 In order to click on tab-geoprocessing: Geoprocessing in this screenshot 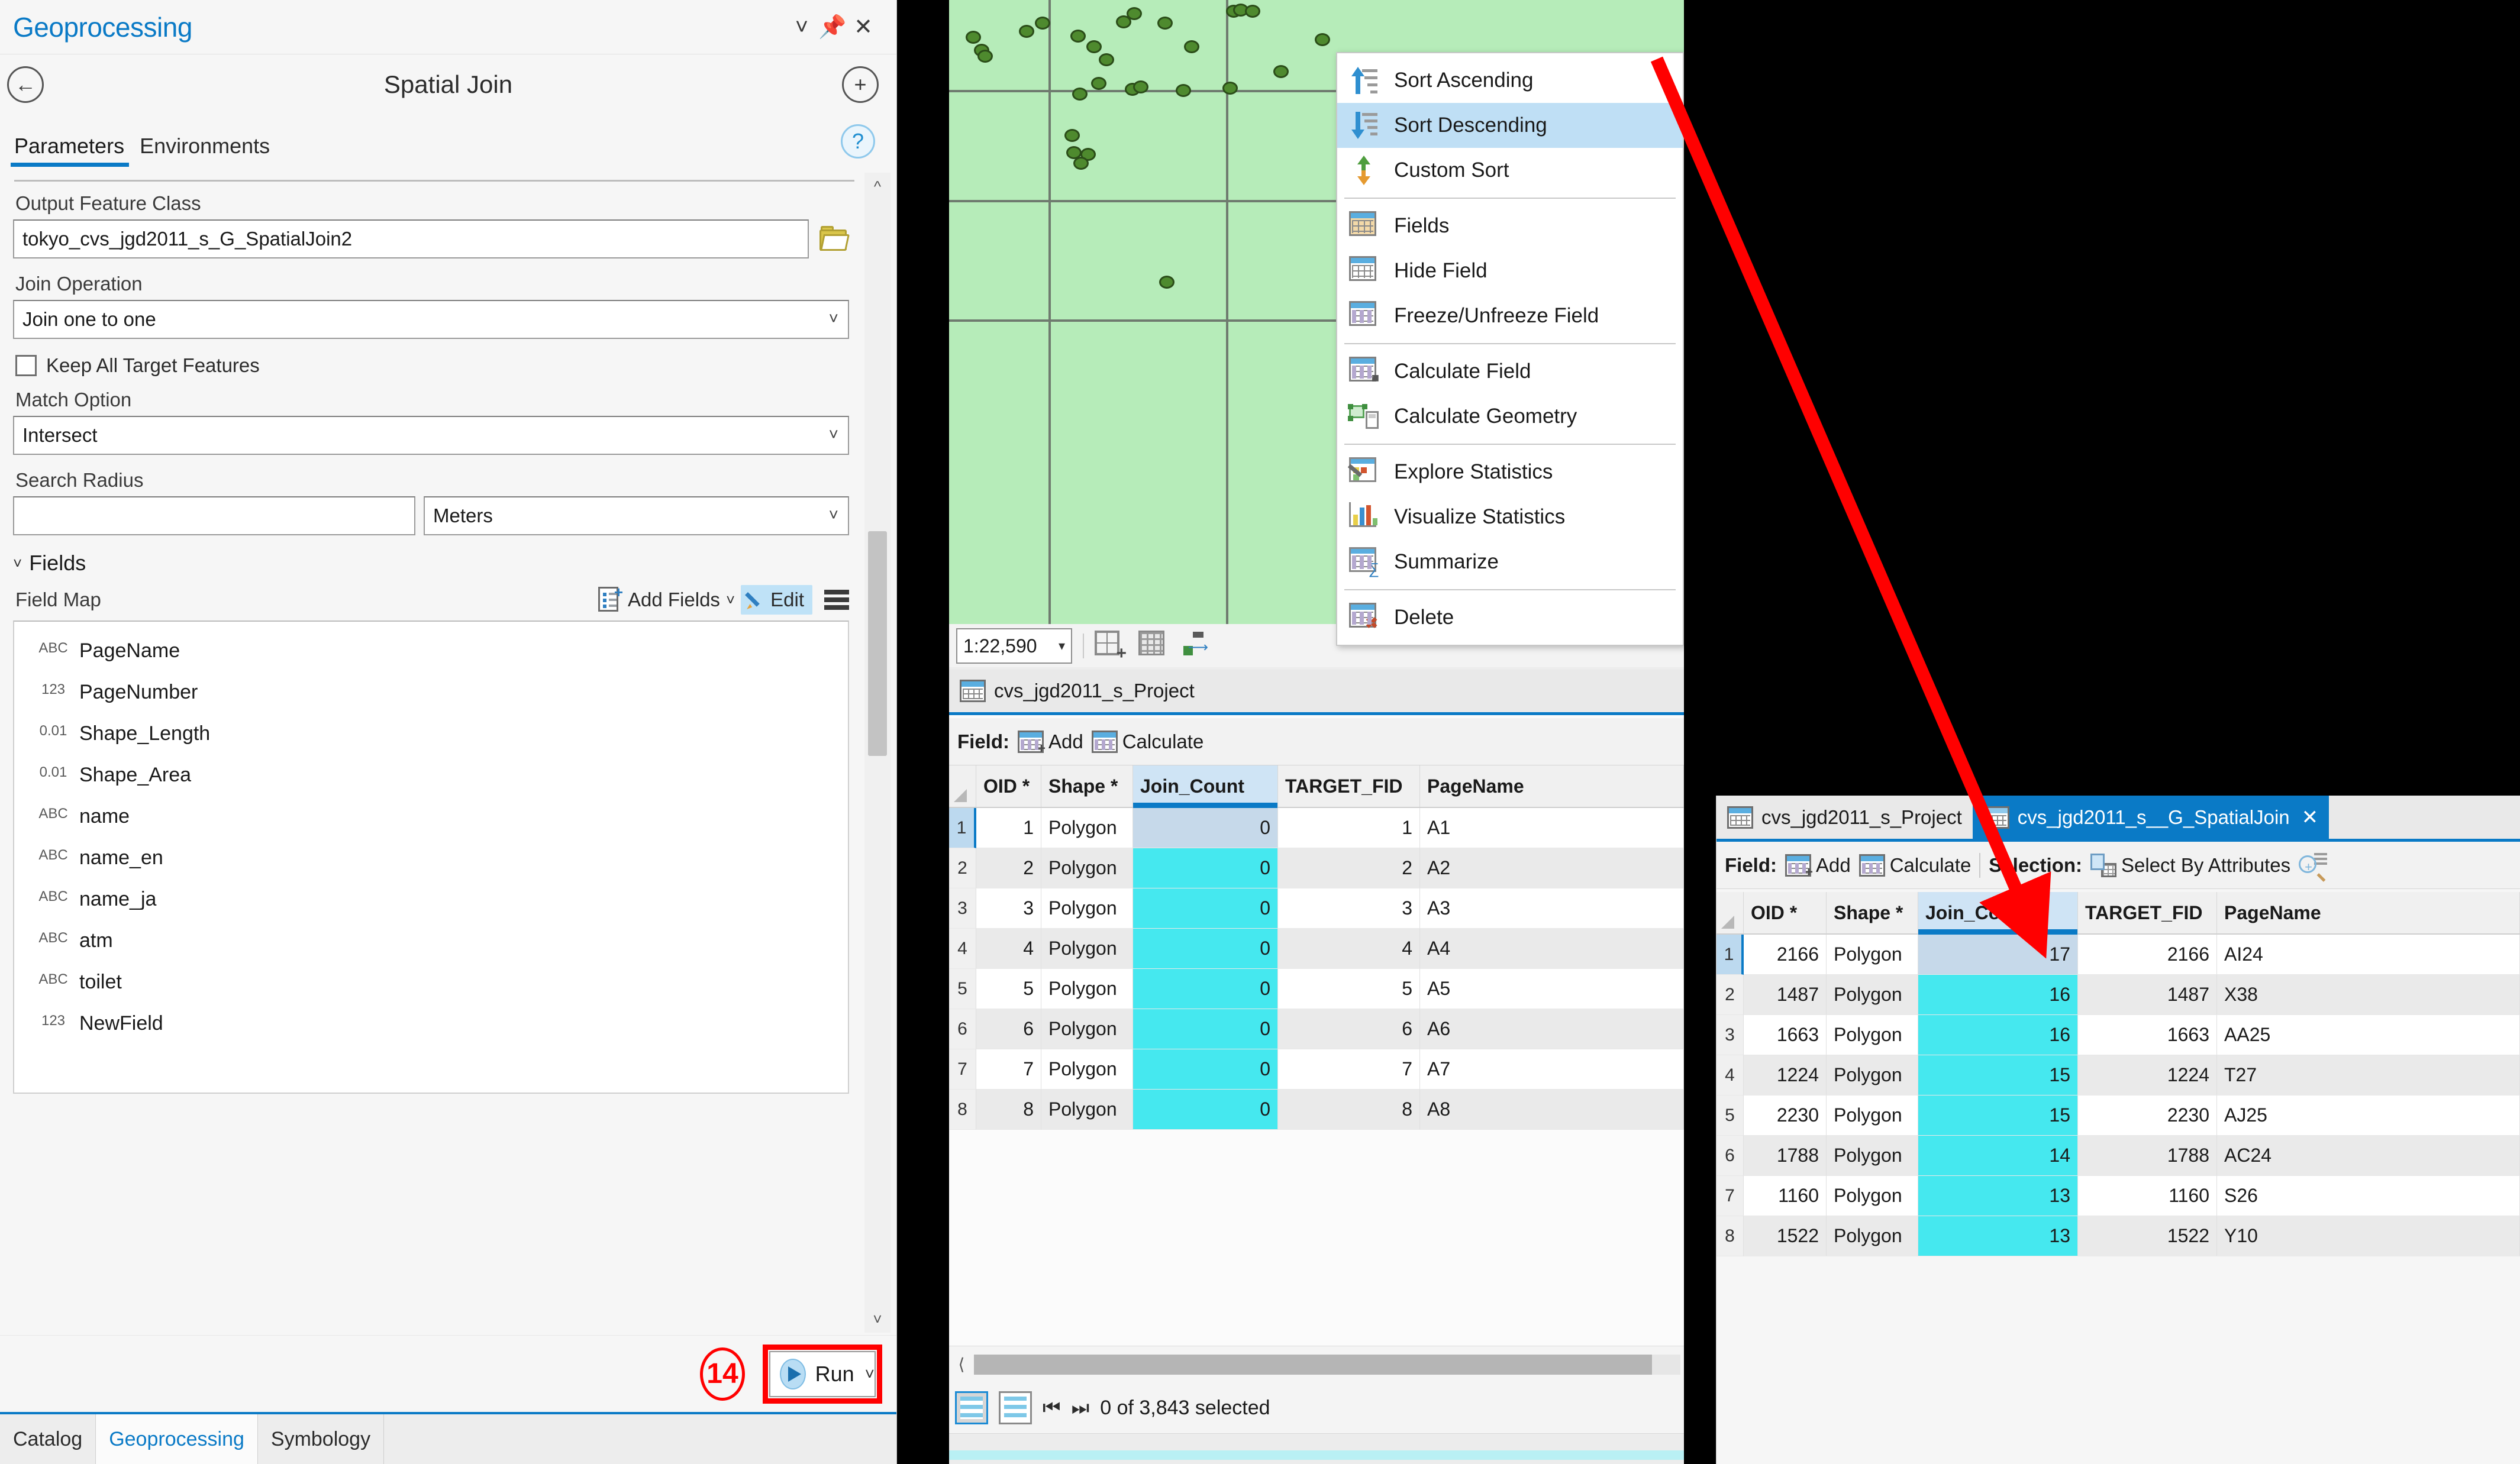, I will do `click(177, 1439)`.